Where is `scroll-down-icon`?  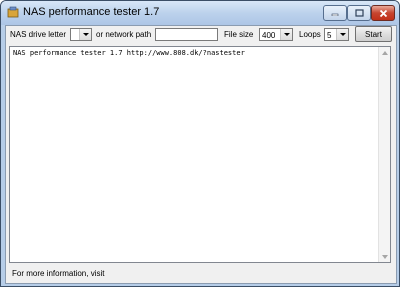 scroll-down-icon is located at coordinates (384, 256).